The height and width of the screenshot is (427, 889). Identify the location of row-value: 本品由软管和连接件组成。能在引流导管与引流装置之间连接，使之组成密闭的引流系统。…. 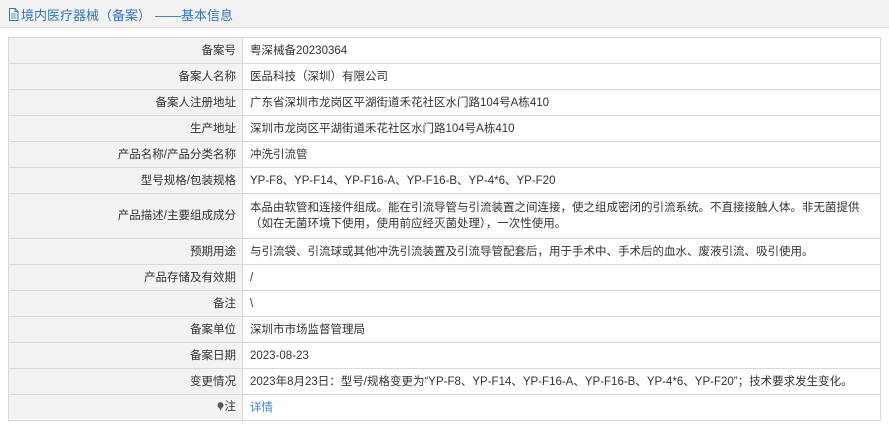
(561, 216).